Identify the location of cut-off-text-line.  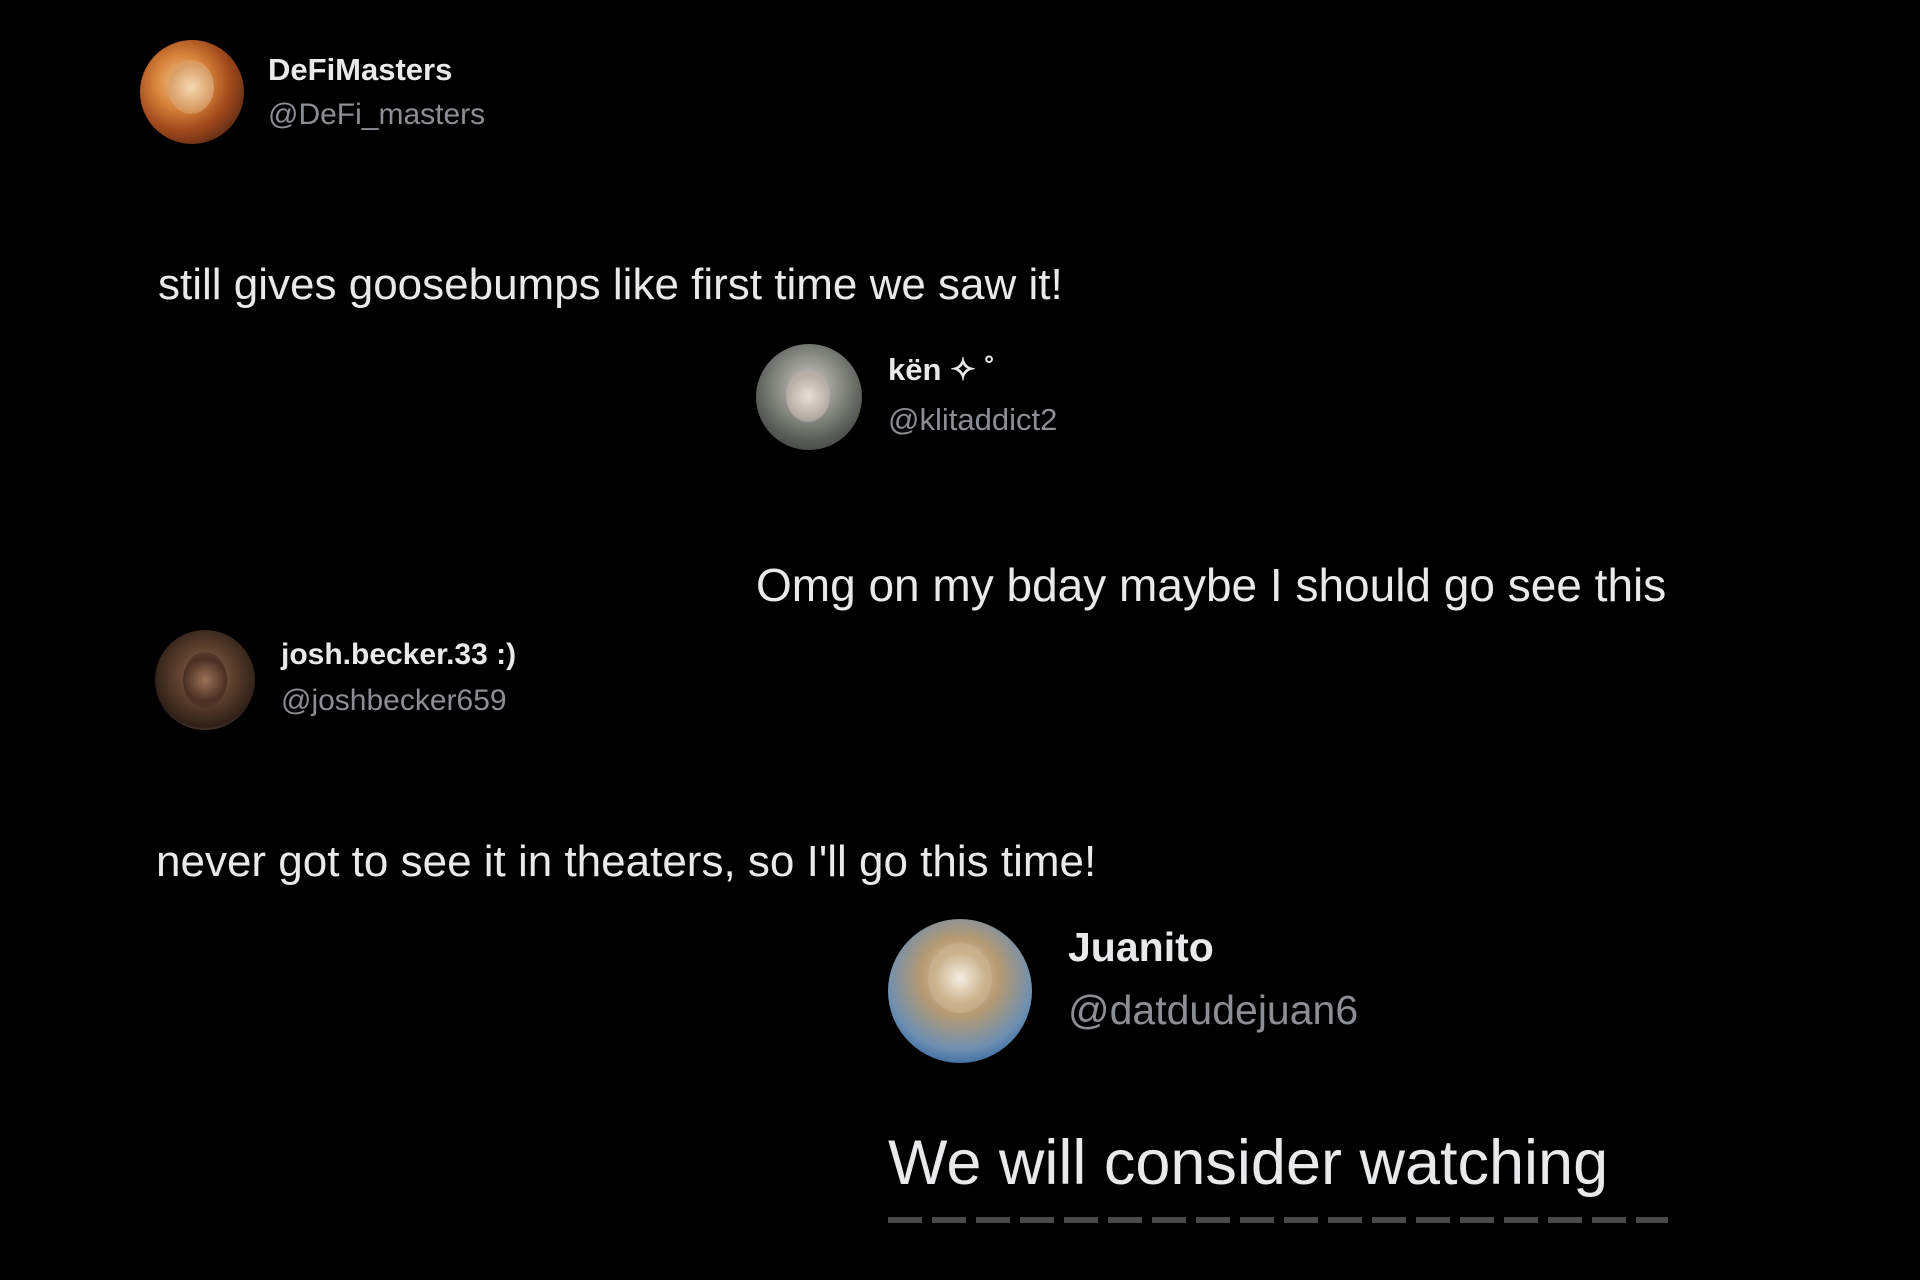
(1278, 1220).